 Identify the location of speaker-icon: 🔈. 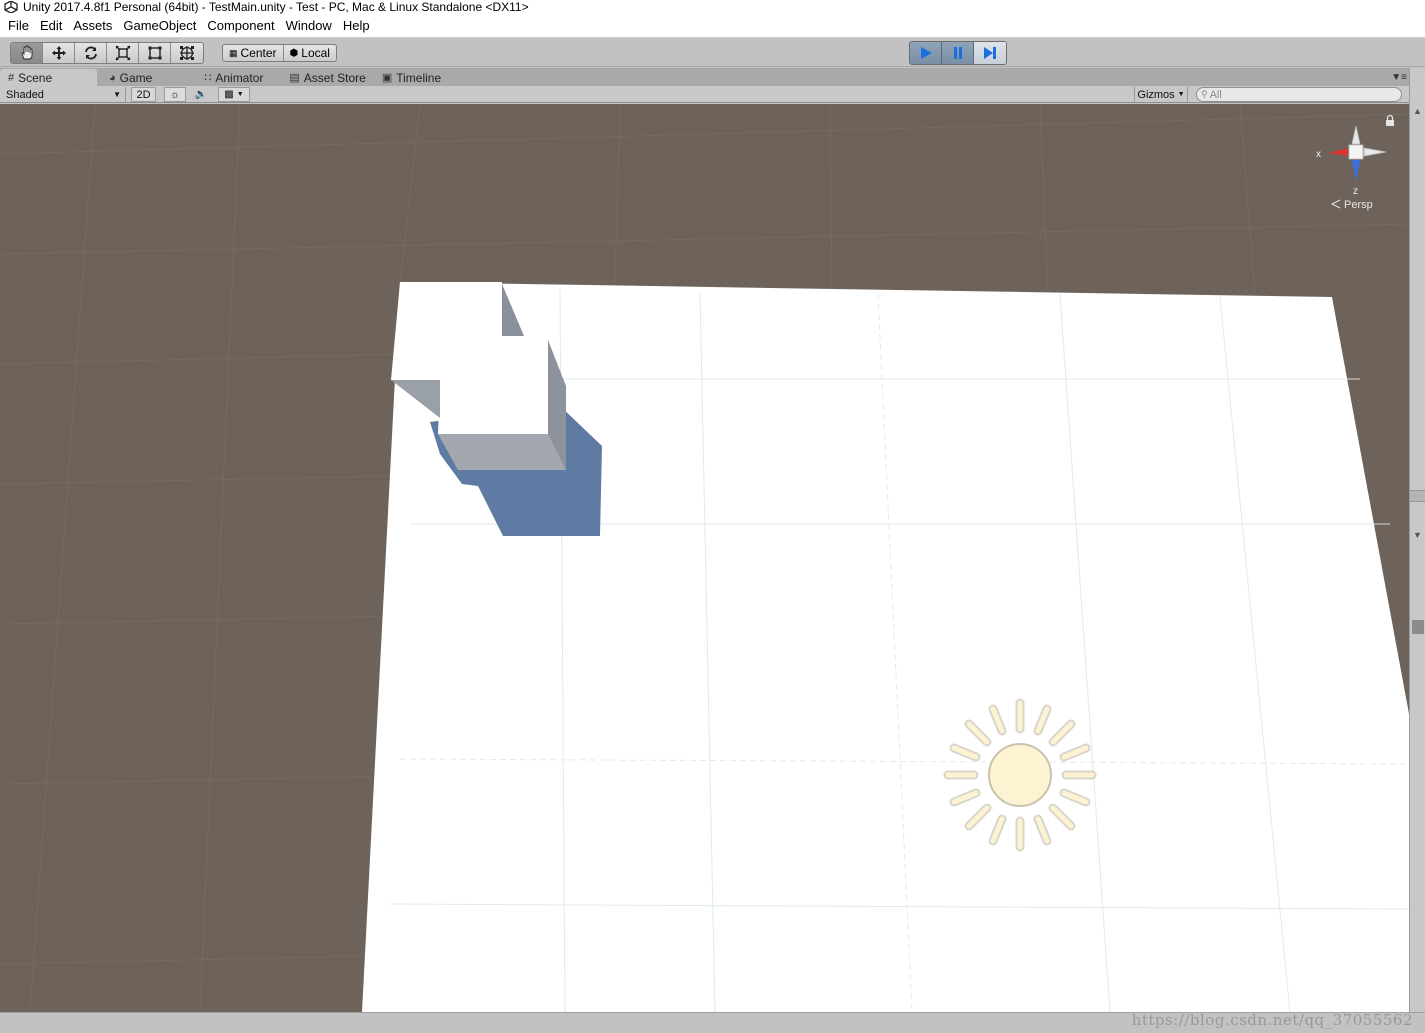
(201, 94).